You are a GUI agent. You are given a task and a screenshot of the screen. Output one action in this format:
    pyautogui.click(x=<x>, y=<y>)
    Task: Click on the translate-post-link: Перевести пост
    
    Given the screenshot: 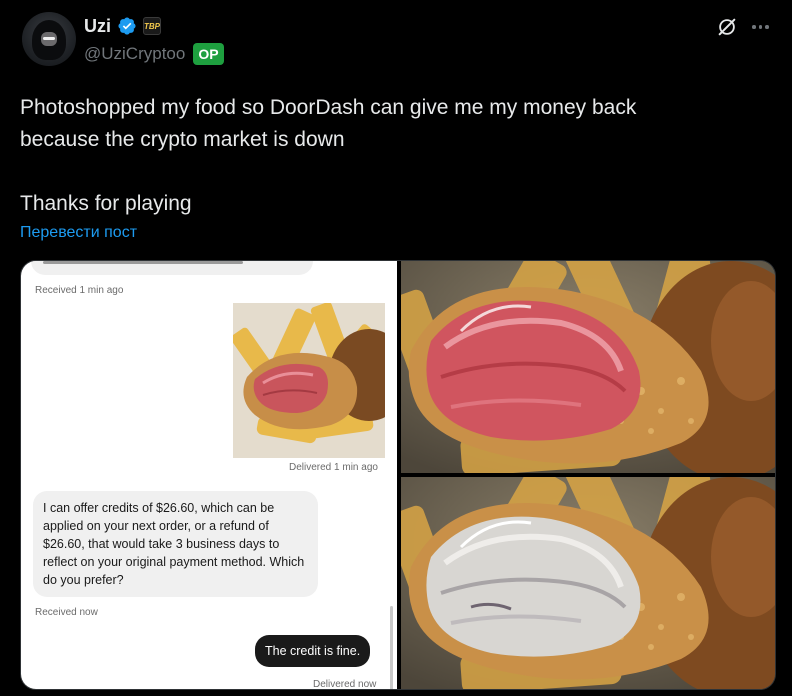 What is the action you would take?
    pyautogui.click(x=78, y=233)
    